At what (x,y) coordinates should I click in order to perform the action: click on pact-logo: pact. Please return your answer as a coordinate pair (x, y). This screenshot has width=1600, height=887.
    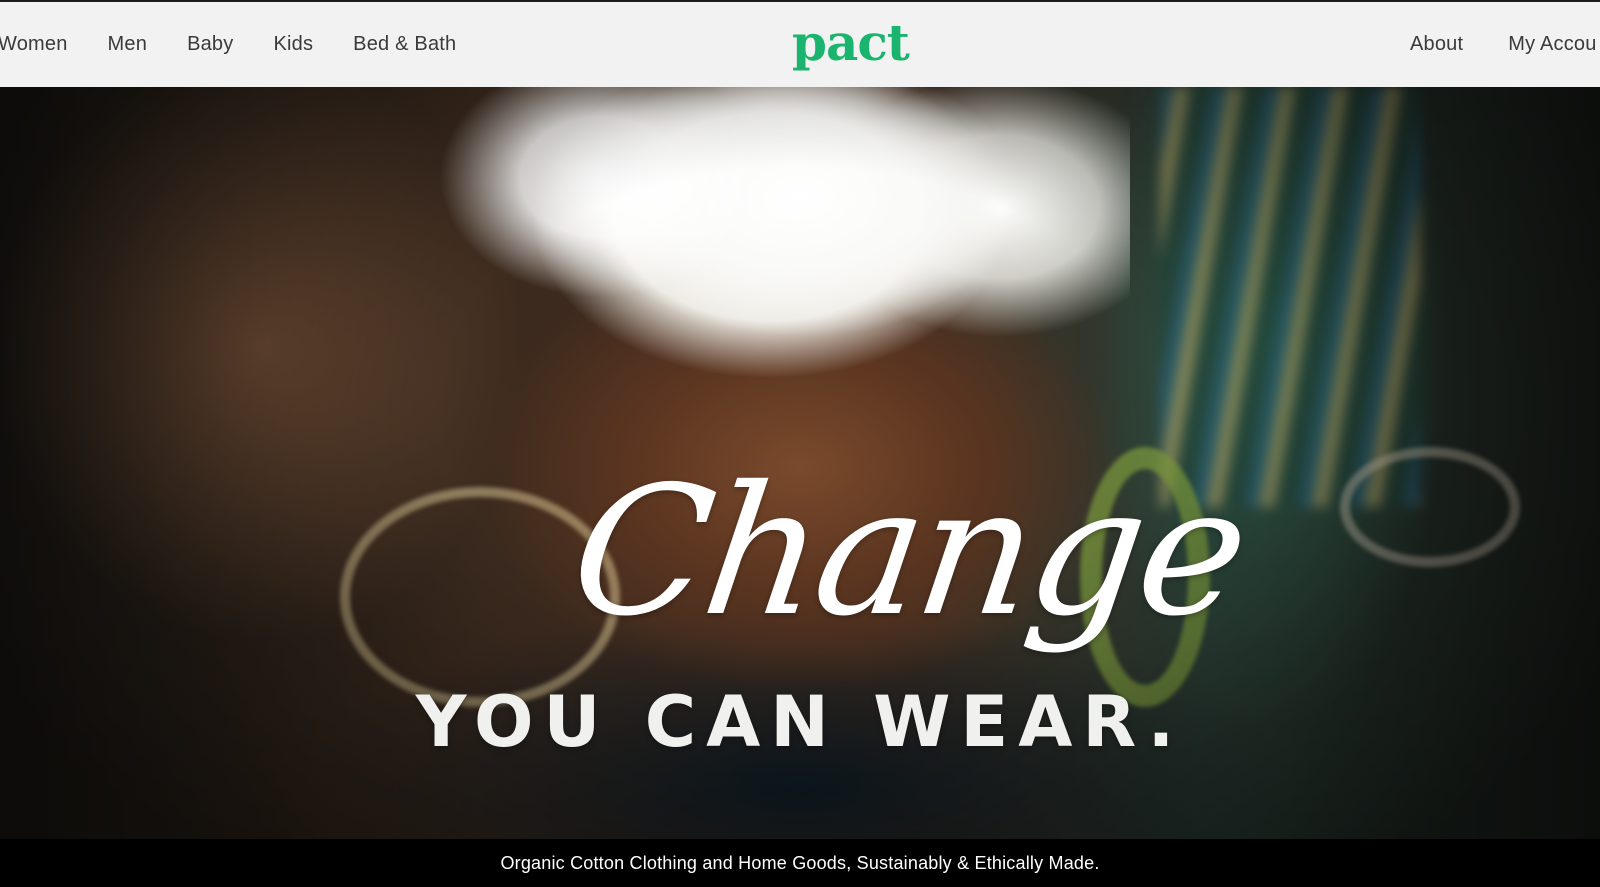
    Looking at the image, I should click on (851, 42).